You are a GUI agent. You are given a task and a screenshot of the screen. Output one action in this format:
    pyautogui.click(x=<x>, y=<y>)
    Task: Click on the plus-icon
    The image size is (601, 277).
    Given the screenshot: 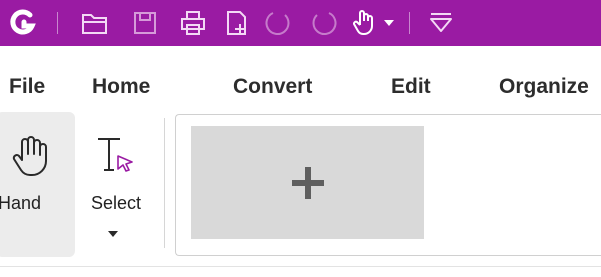 What is the action you would take?
    pyautogui.click(x=307, y=182)
    